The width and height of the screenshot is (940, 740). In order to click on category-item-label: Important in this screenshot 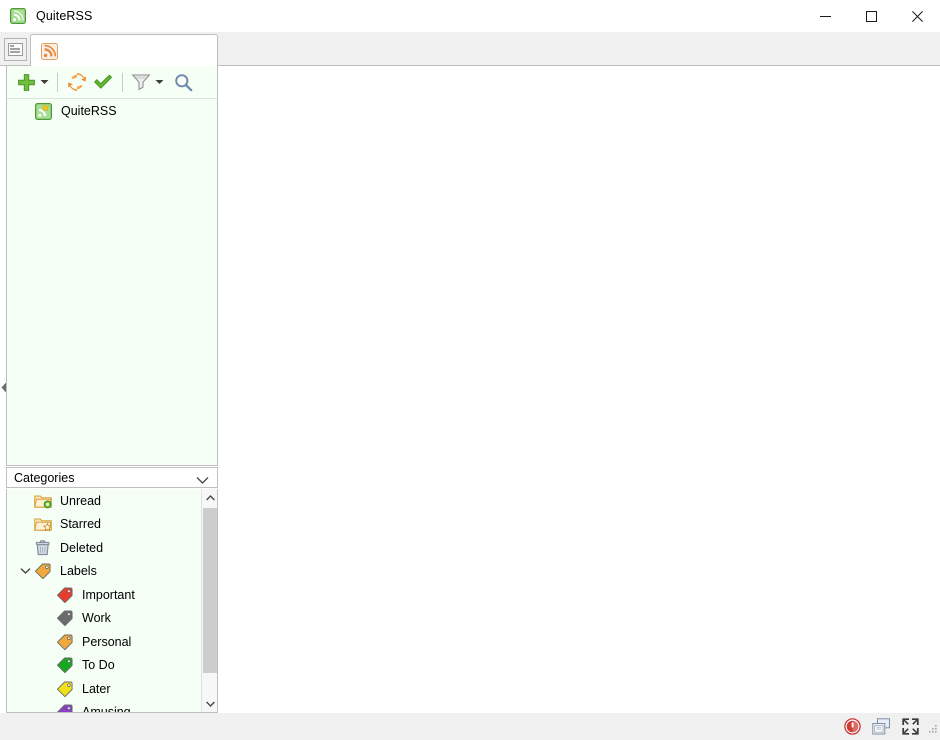, I will do `click(108, 594)`.